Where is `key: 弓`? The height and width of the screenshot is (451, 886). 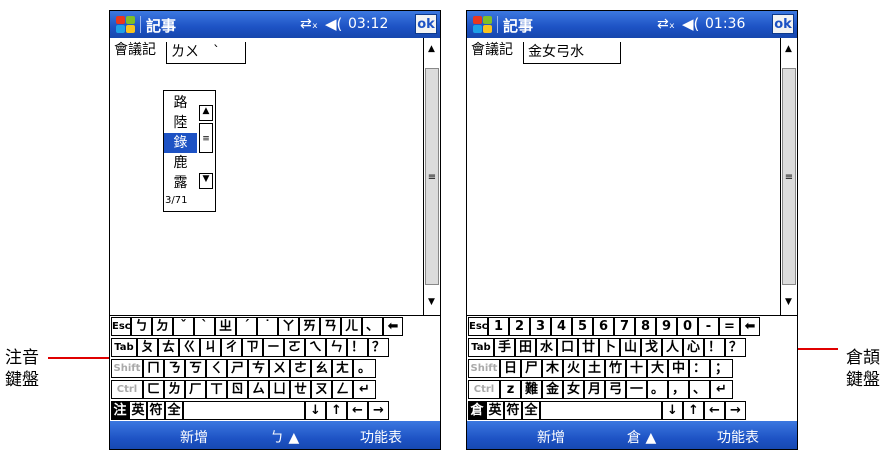 key: 弓 is located at coordinates (615, 389).